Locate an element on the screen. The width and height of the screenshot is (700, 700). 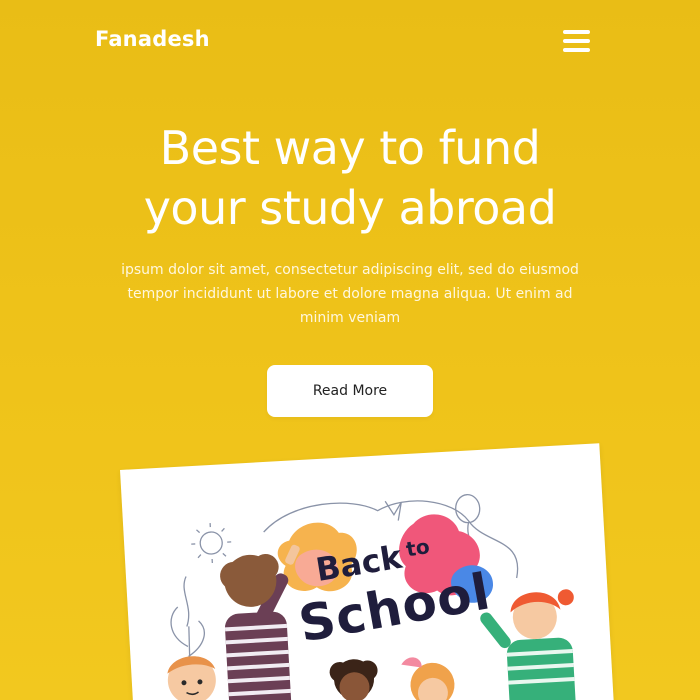
kid-bottom-center is located at coordinates (353, 679).